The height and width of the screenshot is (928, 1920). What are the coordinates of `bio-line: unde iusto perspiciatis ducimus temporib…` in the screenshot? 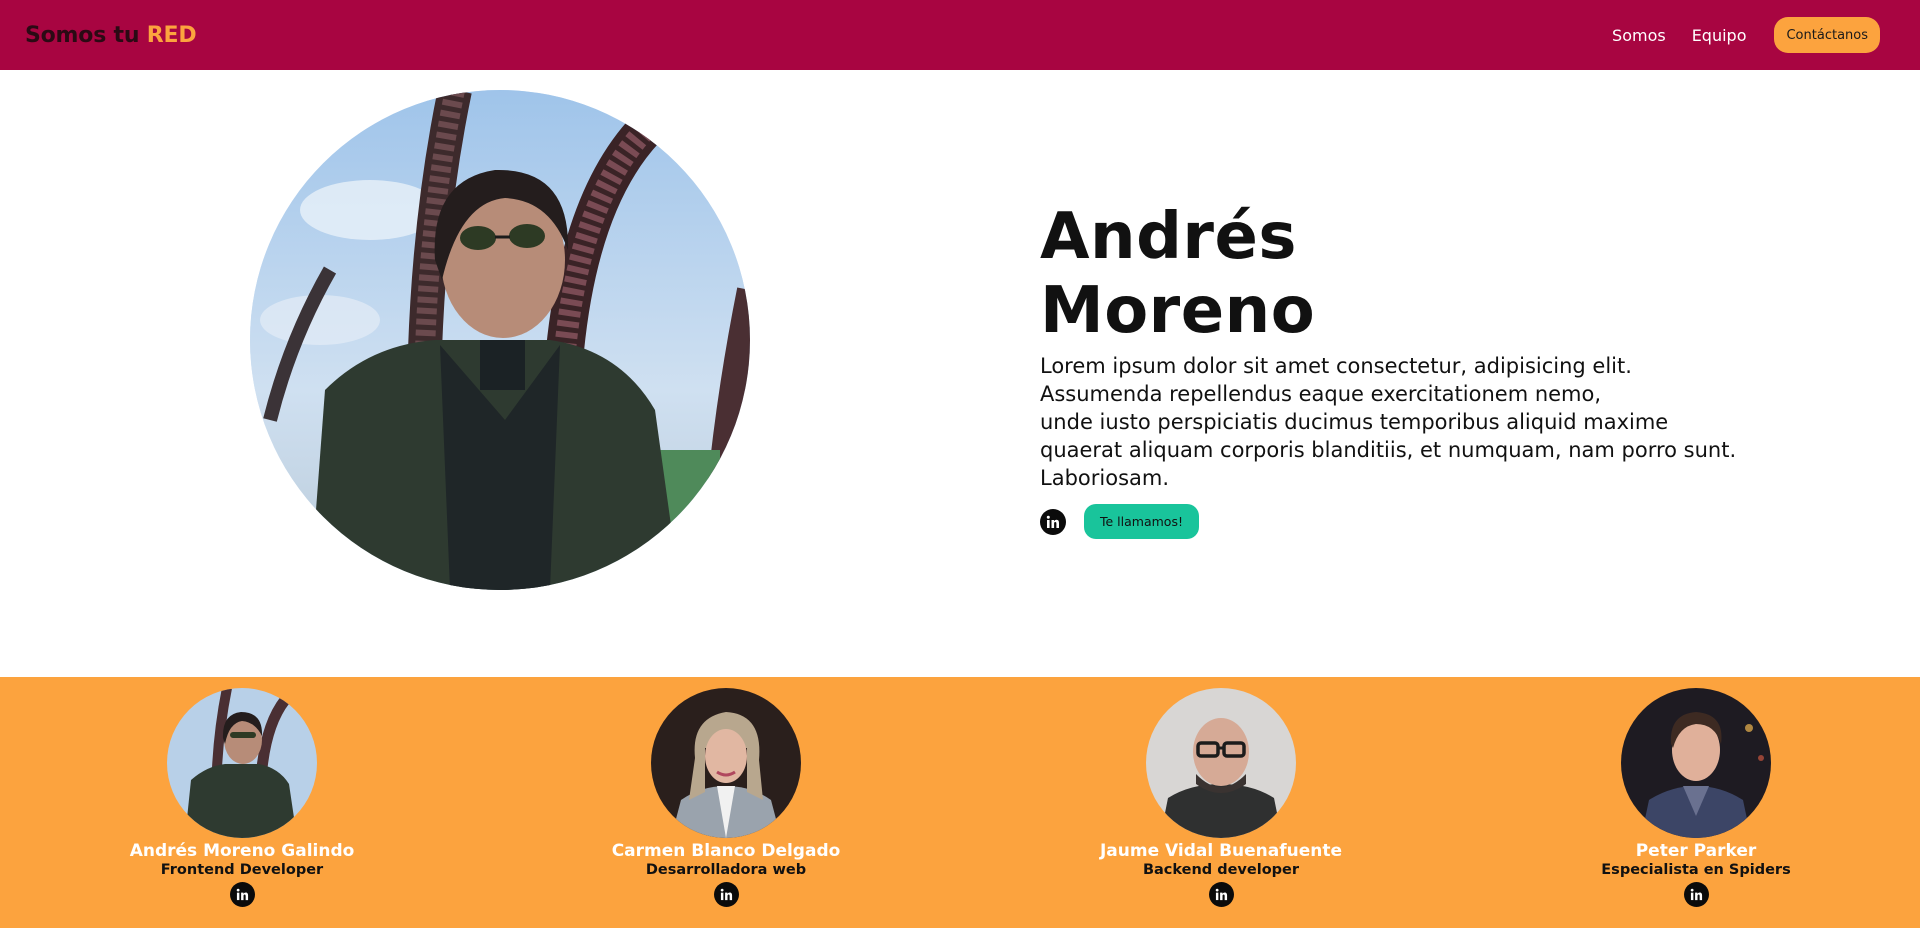 It's located at (1354, 422).